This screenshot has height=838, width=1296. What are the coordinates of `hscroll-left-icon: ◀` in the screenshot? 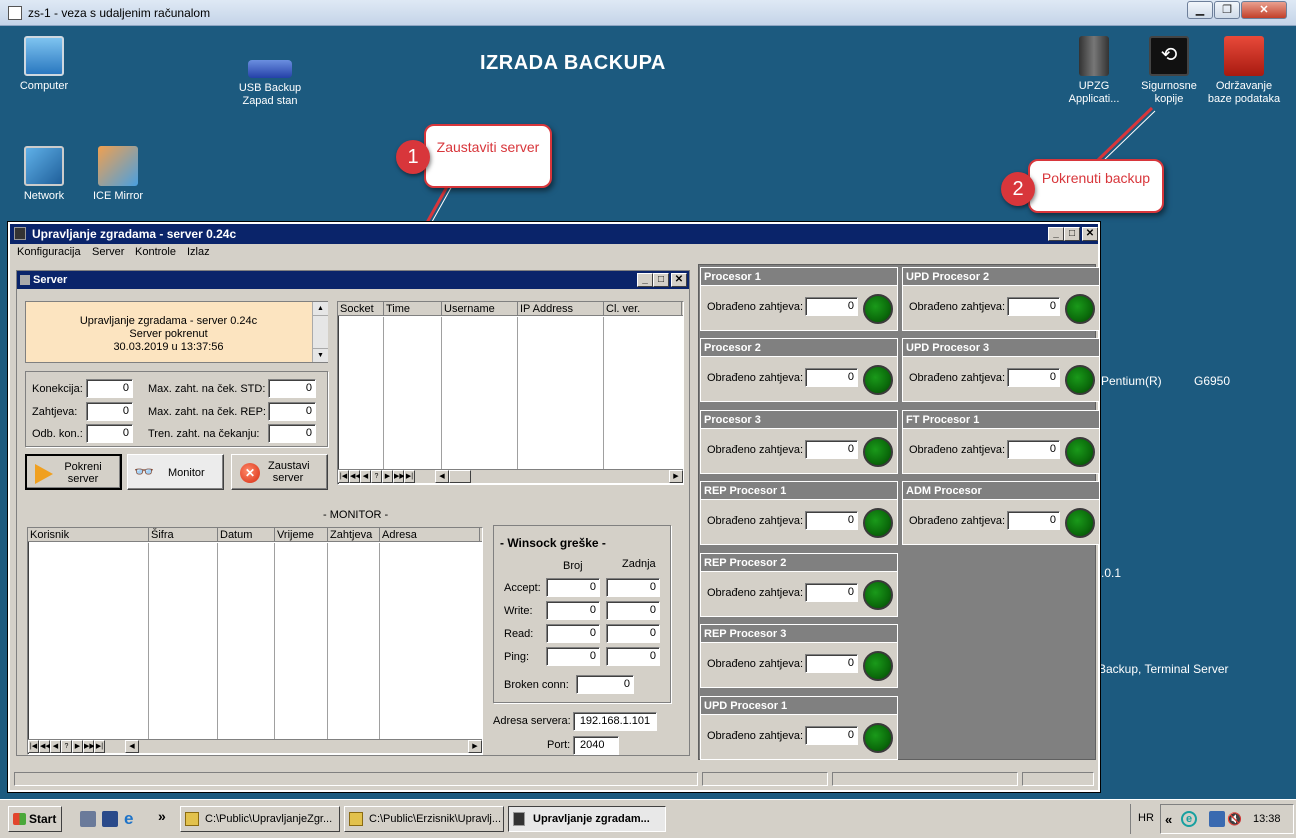 It's located at (442, 476).